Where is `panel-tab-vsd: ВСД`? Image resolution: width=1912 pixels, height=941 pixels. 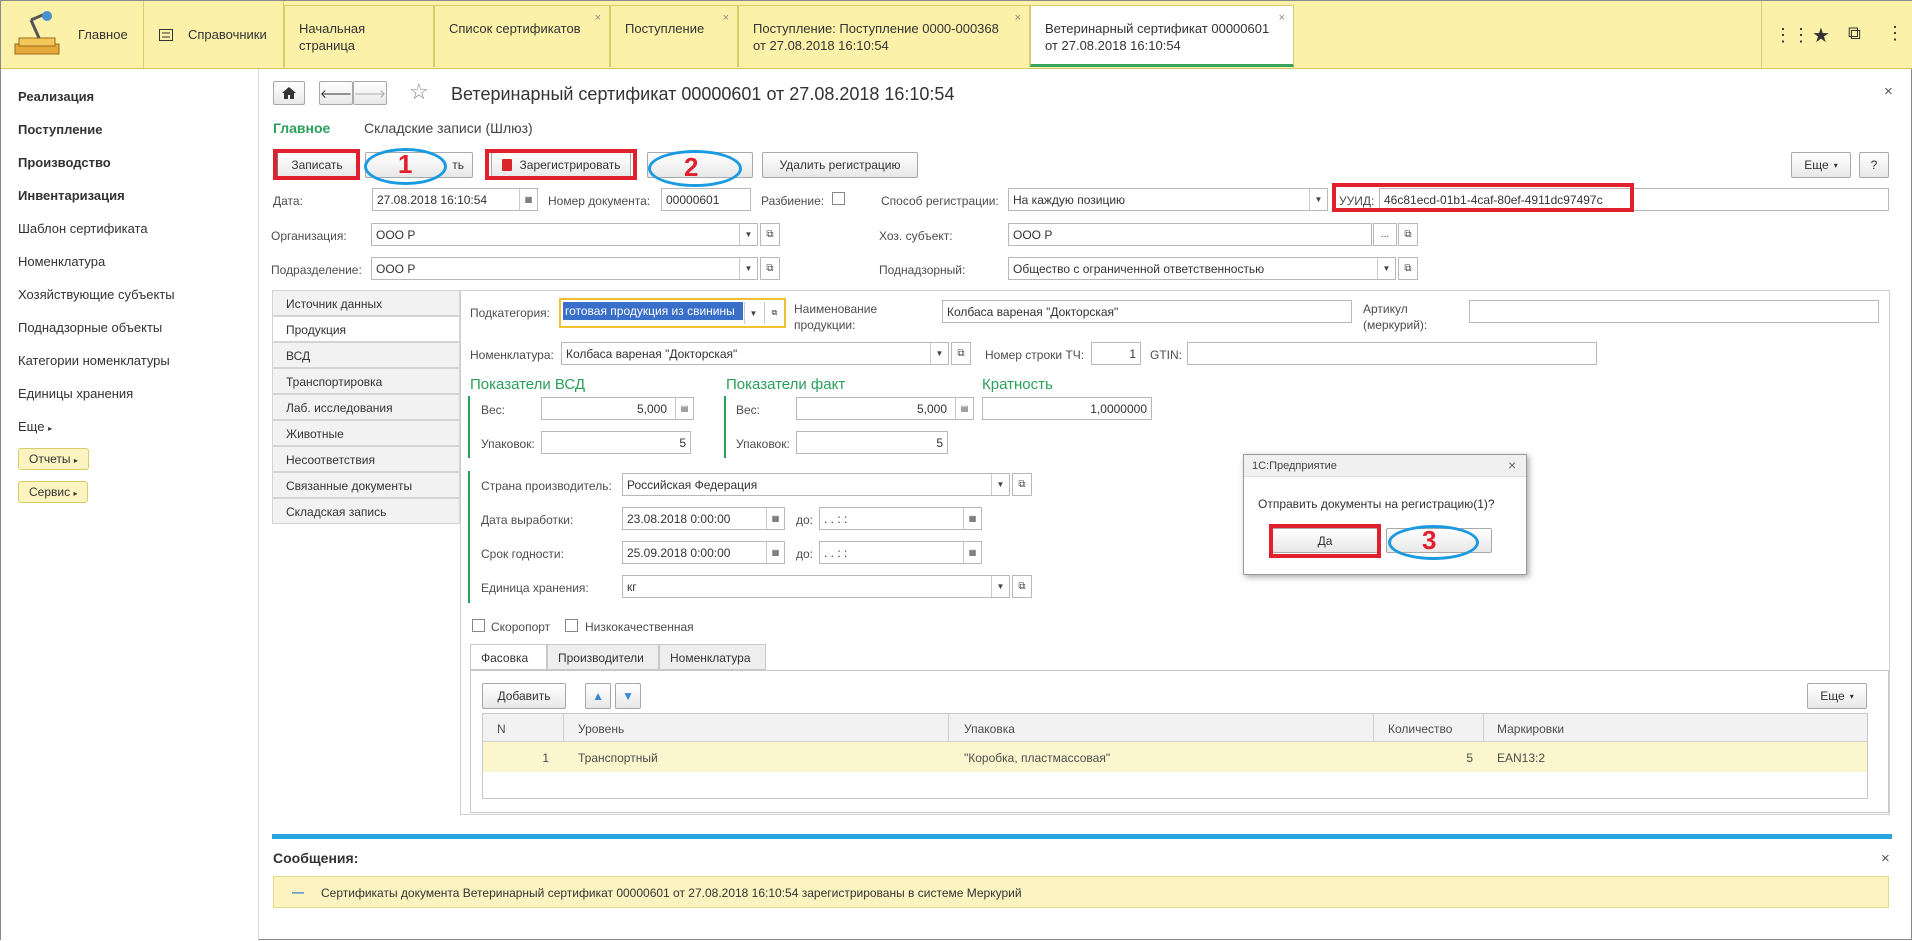 panel-tab-vsd: ВСД is located at coordinates (366, 355).